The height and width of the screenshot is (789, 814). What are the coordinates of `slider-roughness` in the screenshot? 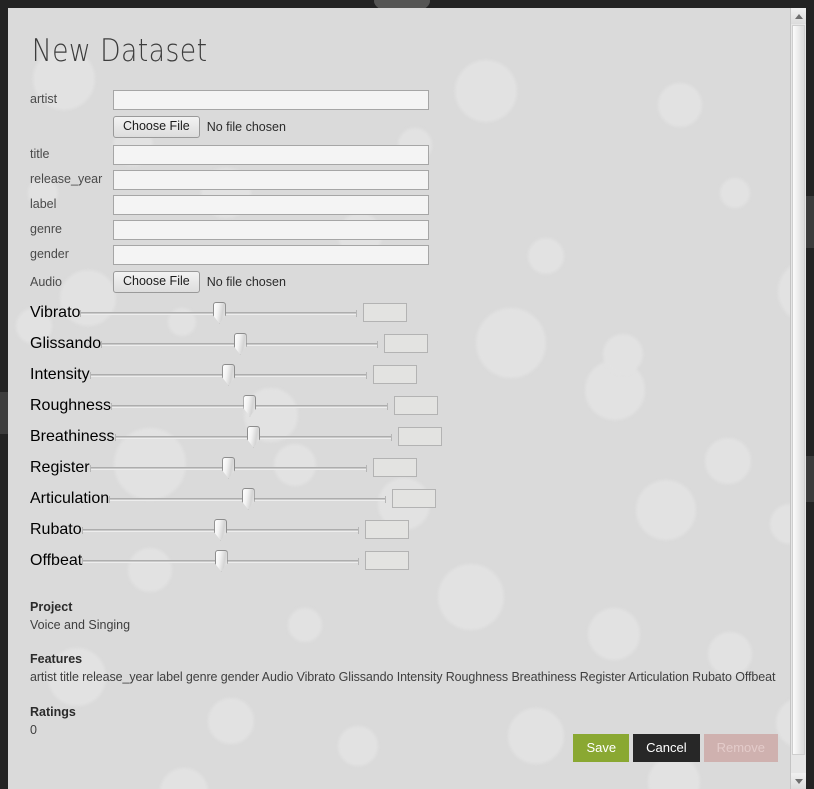 It's located at (249, 405).